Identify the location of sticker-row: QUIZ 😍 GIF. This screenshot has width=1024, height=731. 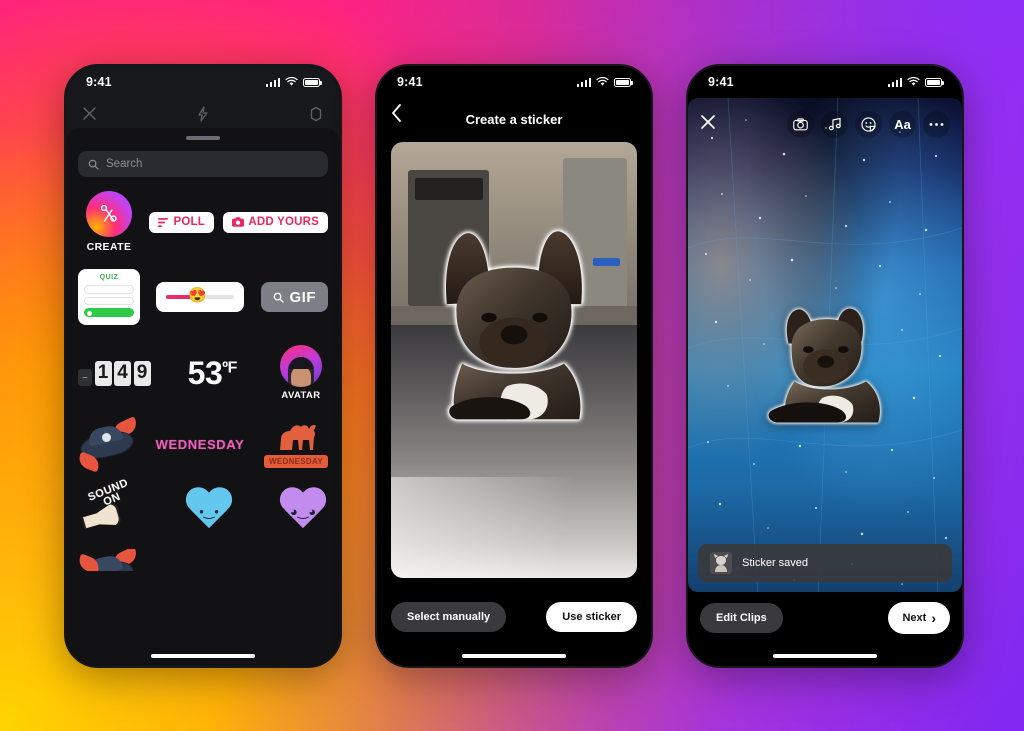
(203, 297).